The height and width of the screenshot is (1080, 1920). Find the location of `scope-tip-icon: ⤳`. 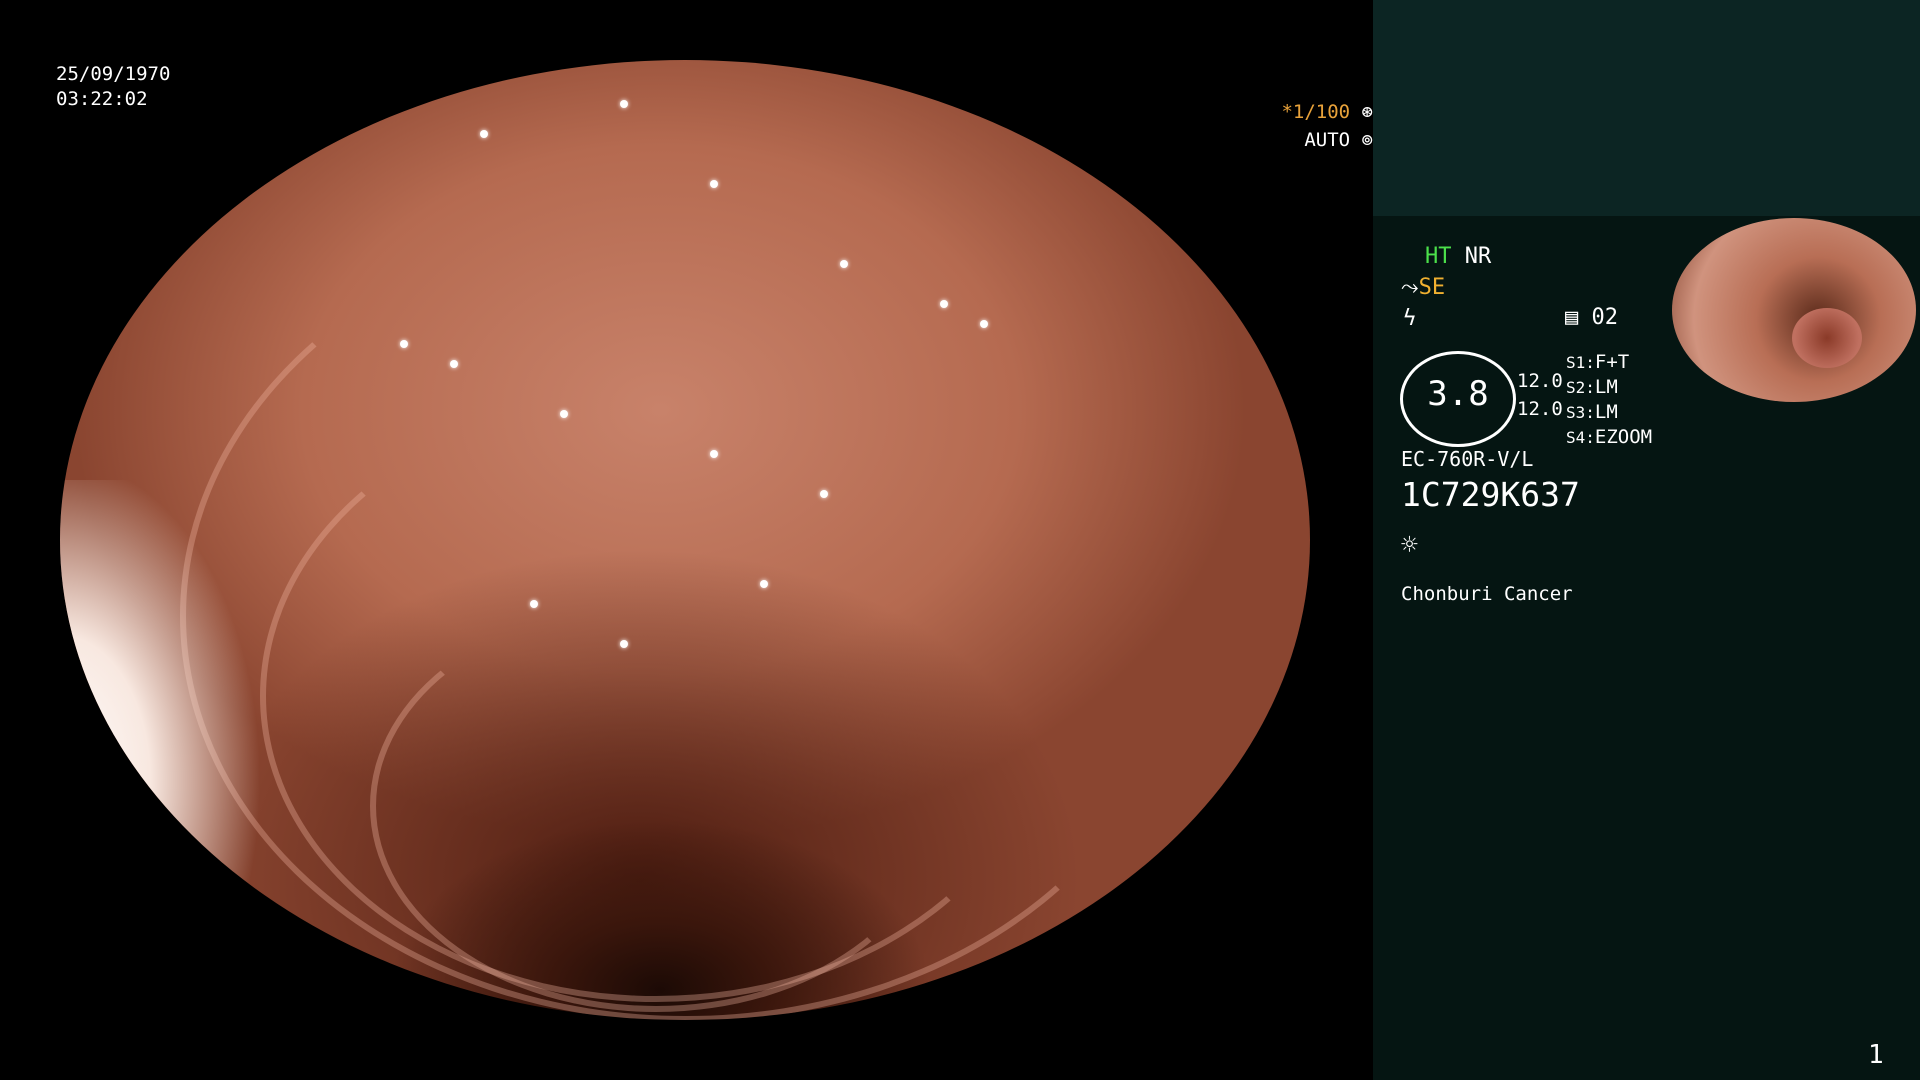

scope-tip-icon: ⤳ is located at coordinates (1410, 287).